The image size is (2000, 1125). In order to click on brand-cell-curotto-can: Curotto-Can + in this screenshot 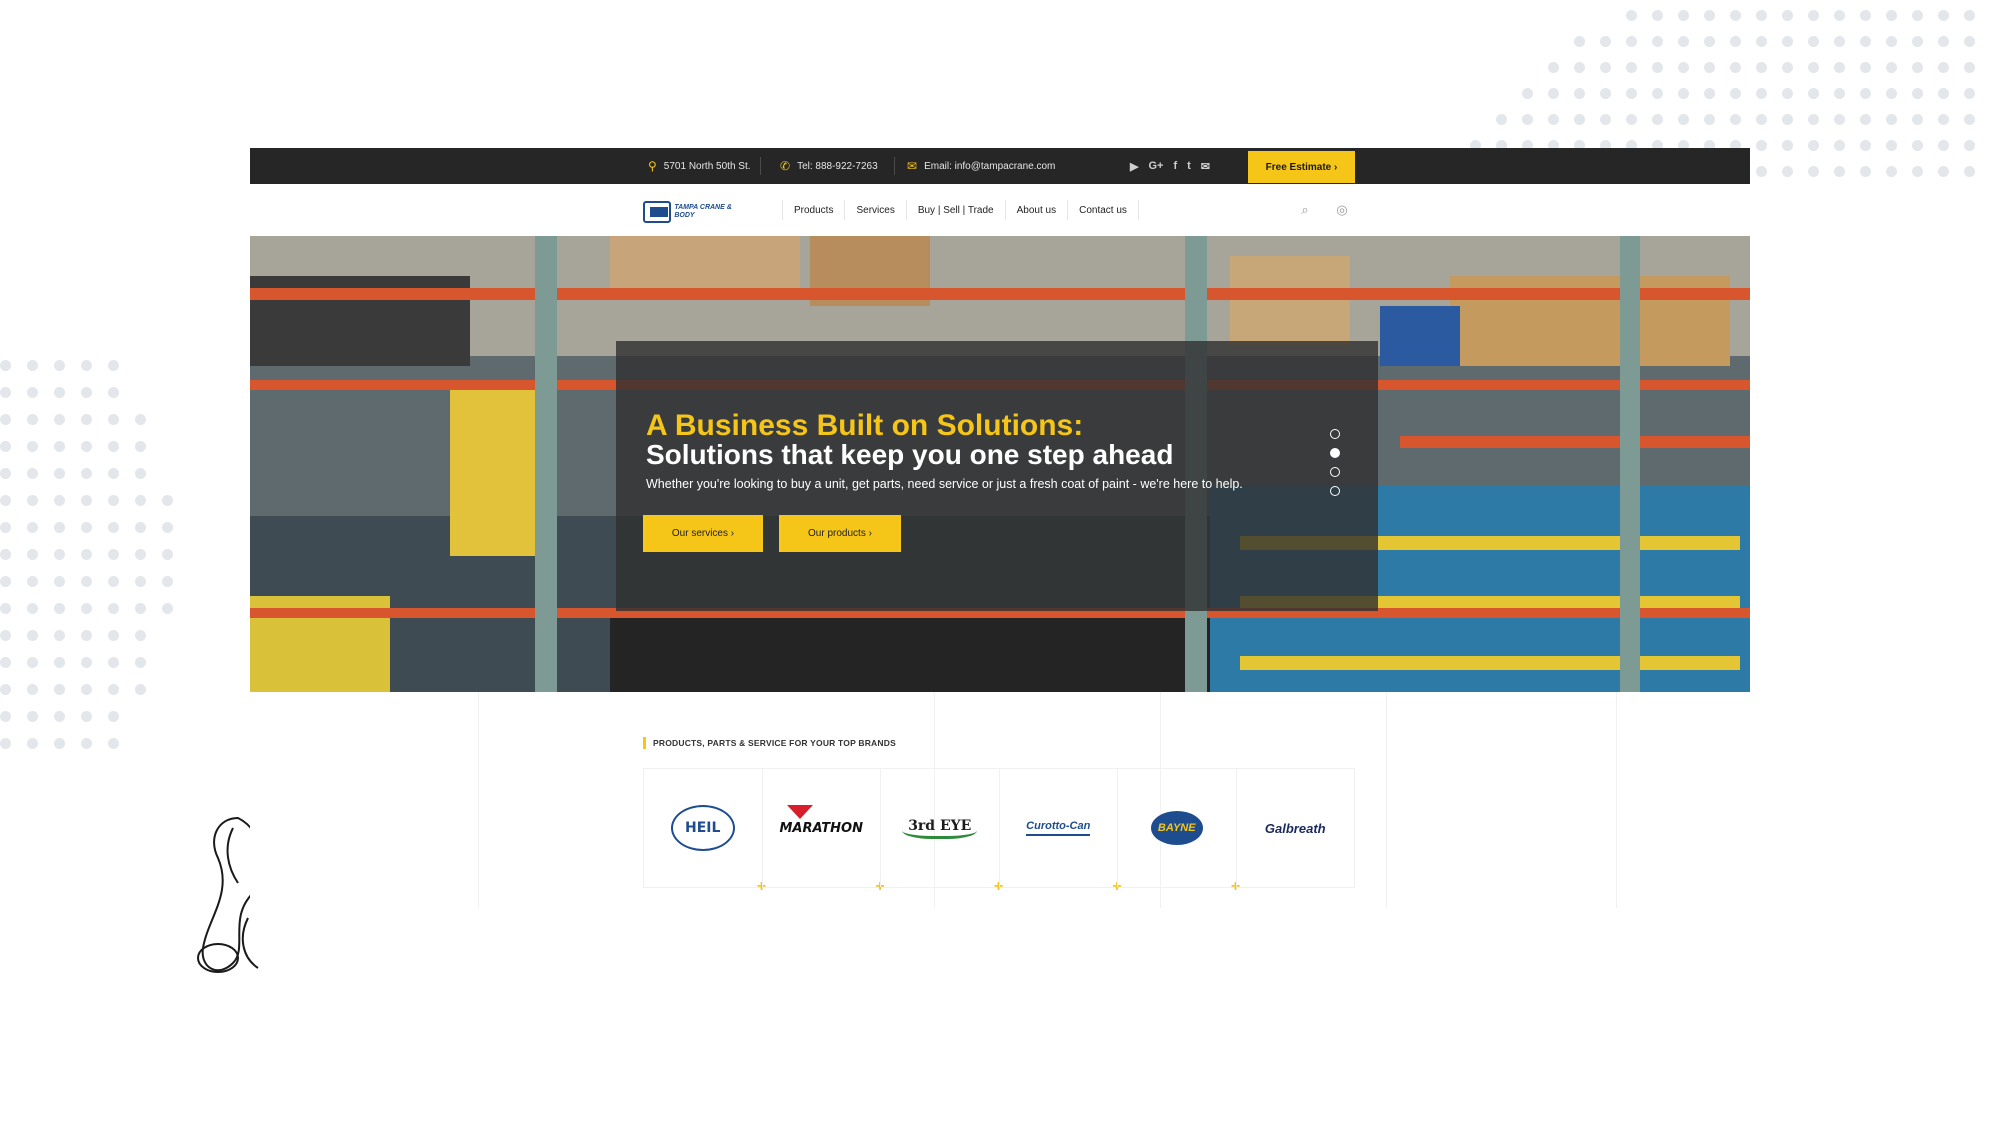, I will do `click(1060, 832)`.